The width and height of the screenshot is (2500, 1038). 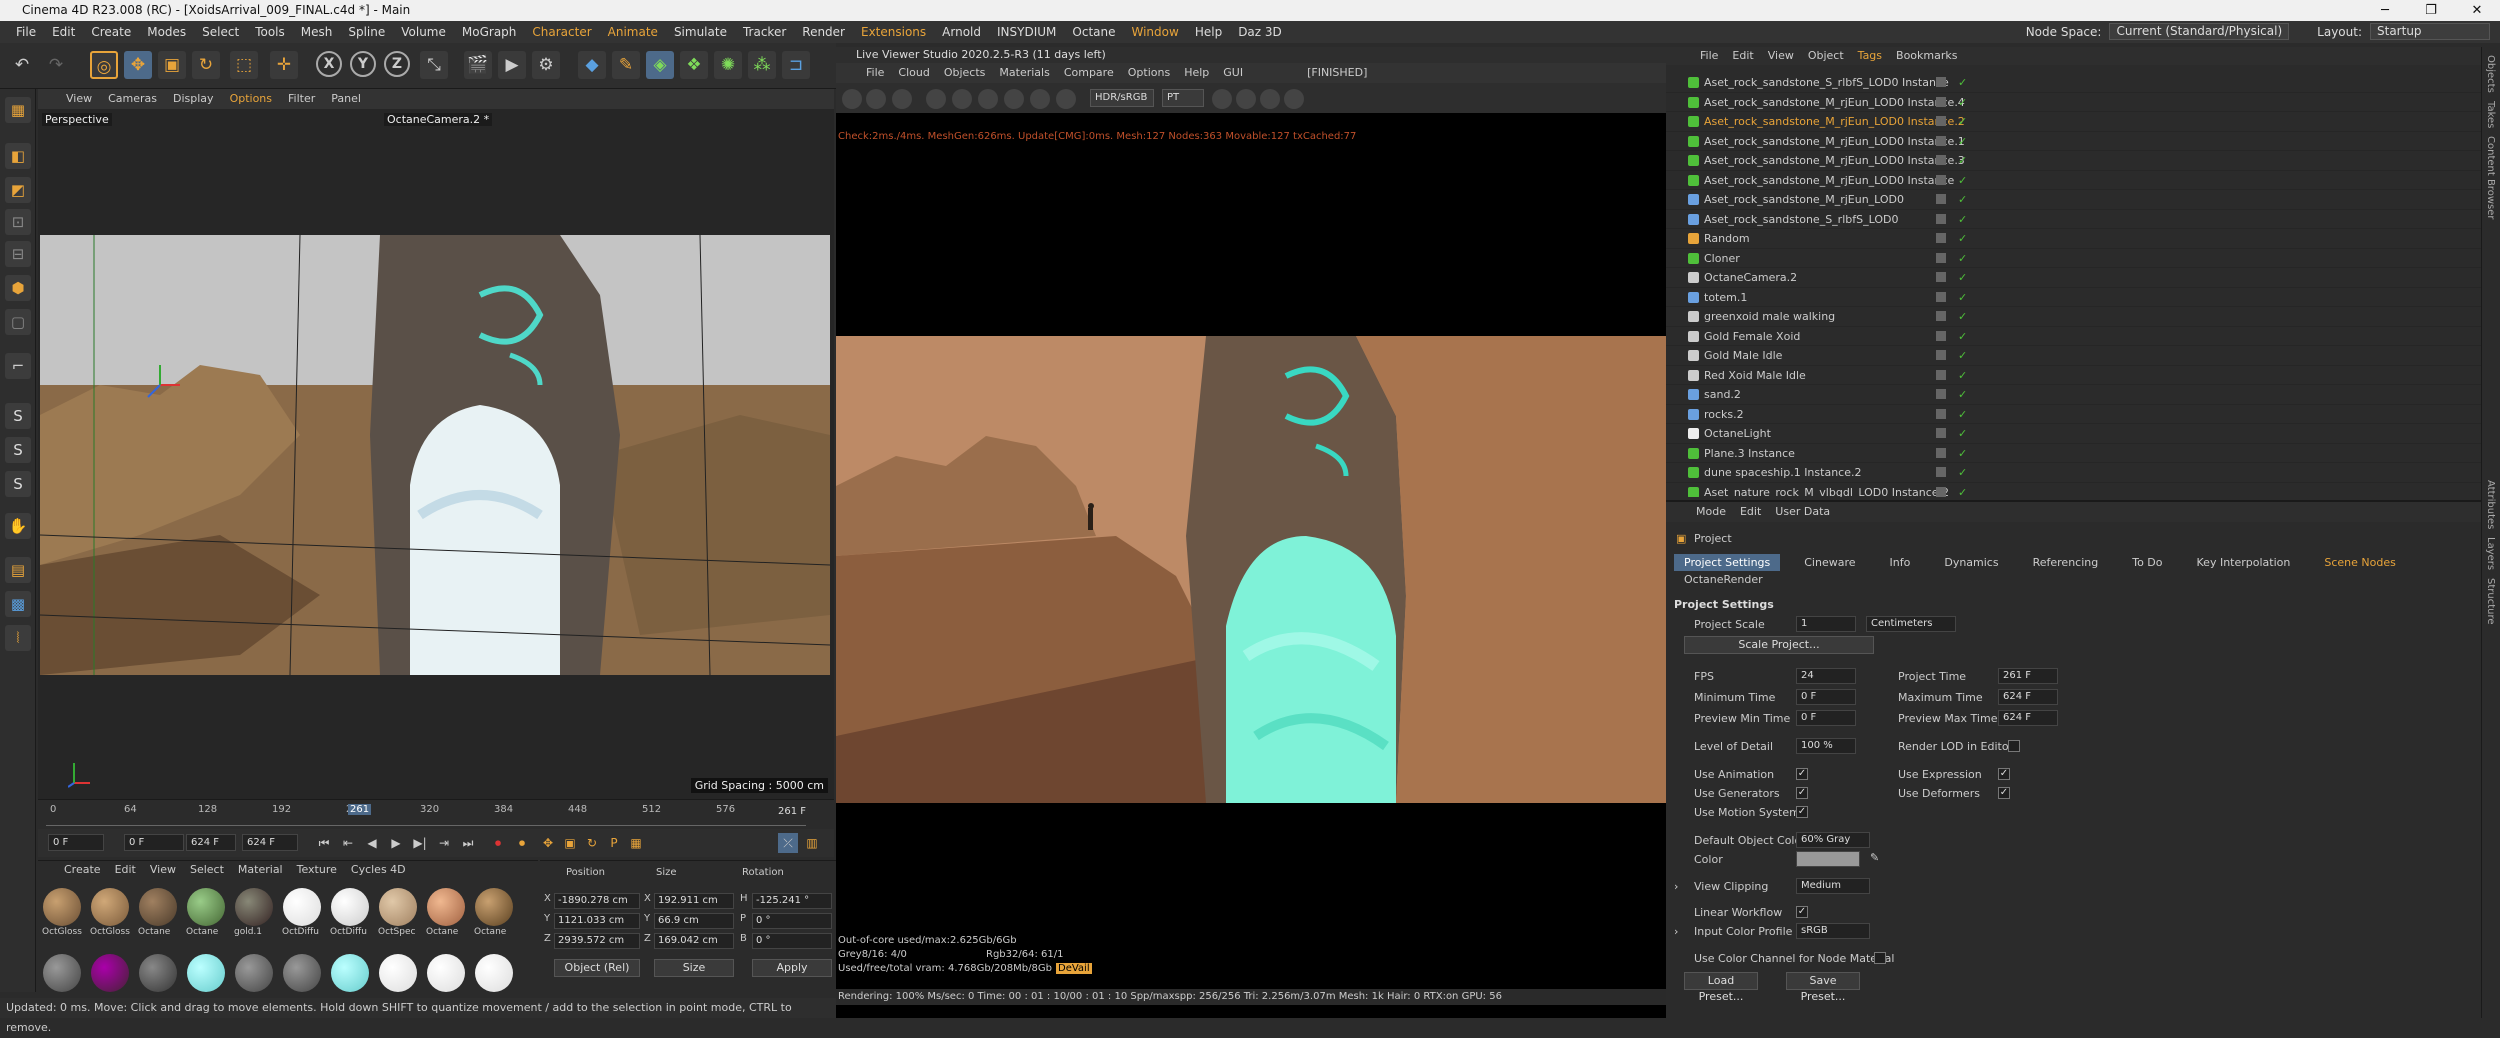 What do you see at coordinates (2073, 317) in the screenshot?
I see `object-row: greenxoid male walking ✓` at bounding box center [2073, 317].